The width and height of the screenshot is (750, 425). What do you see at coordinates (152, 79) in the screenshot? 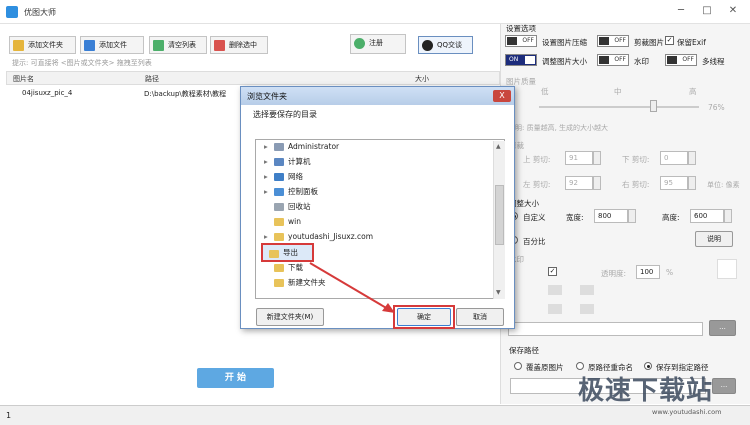
I see `column-header-path: 路径` at bounding box center [152, 79].